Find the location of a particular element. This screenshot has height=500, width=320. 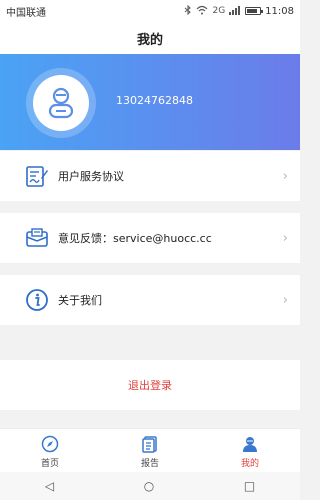

page-title: 我的 is located at coordinates (149, 40).